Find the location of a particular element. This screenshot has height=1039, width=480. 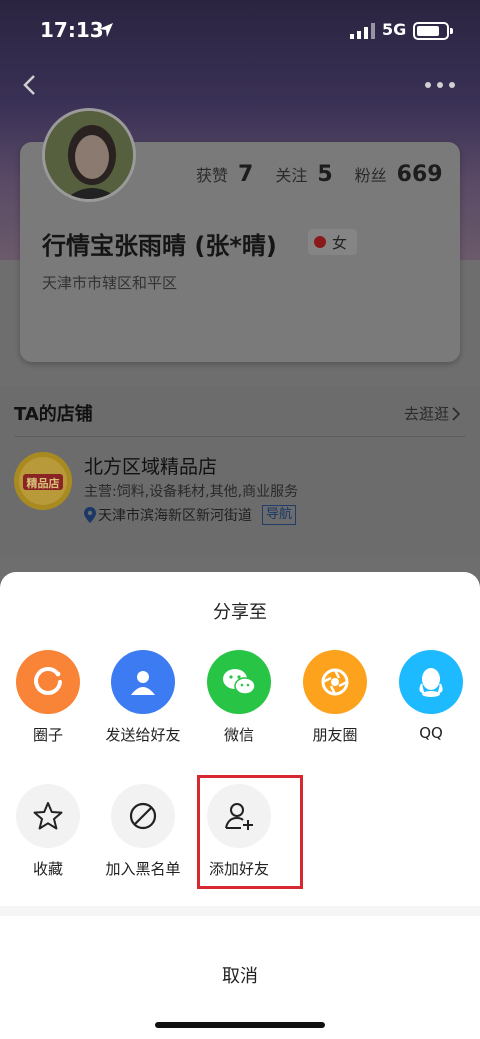

cancel-button: 取消 is located at coordinates (240, 971).